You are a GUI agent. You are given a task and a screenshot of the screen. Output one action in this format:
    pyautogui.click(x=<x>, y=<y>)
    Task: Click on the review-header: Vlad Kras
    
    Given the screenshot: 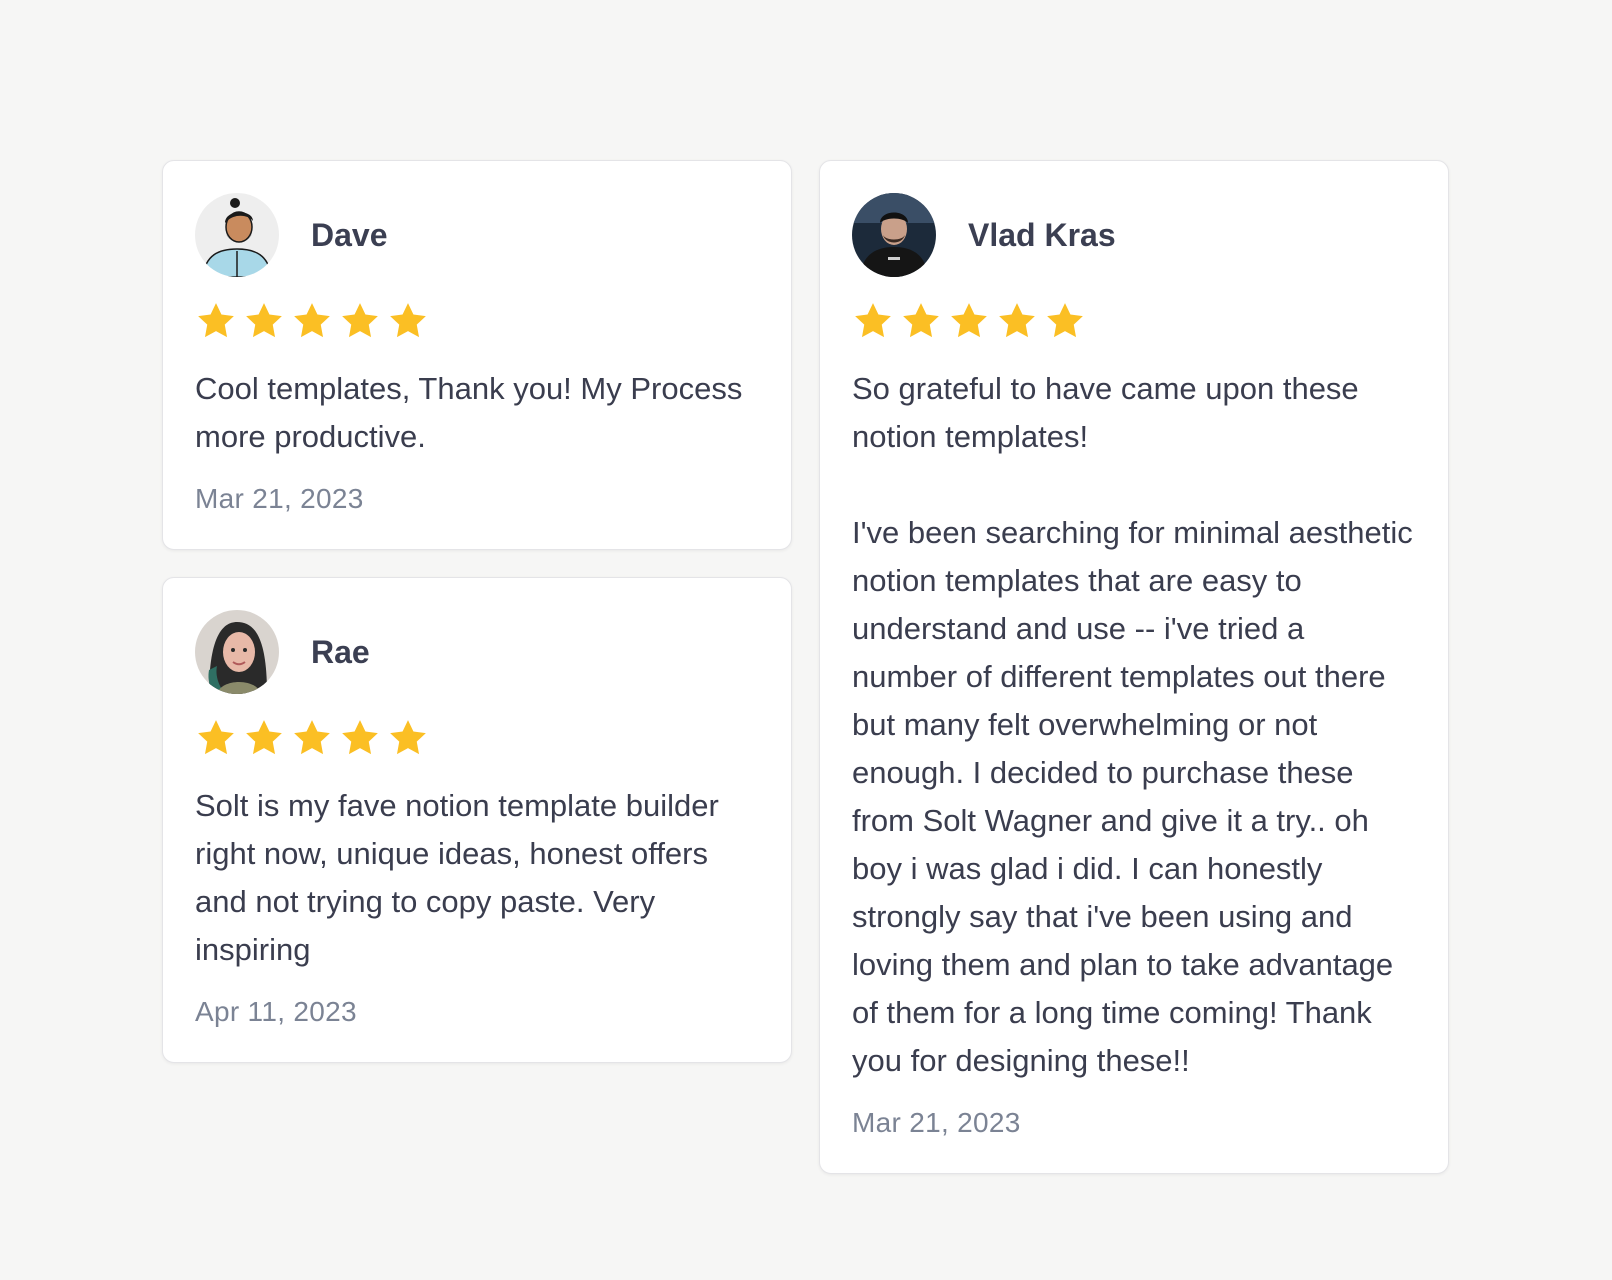 What is the action you would take?
    pyautogui.click(x=1134, y=235)
    